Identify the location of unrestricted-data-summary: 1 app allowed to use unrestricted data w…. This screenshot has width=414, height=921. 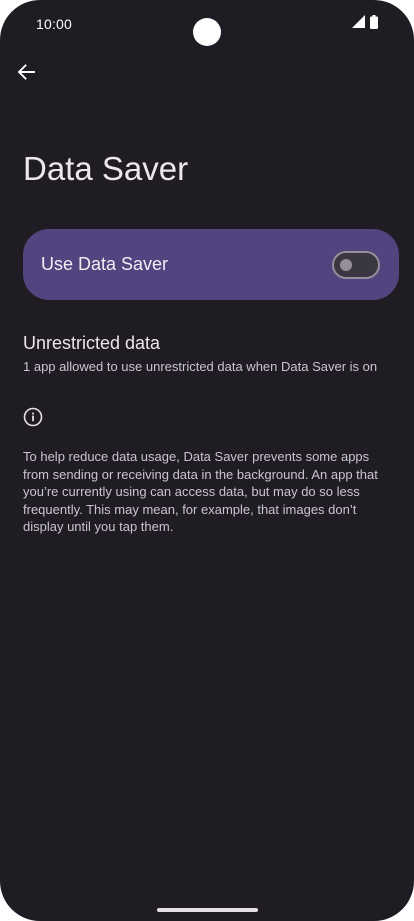
(200, 366).